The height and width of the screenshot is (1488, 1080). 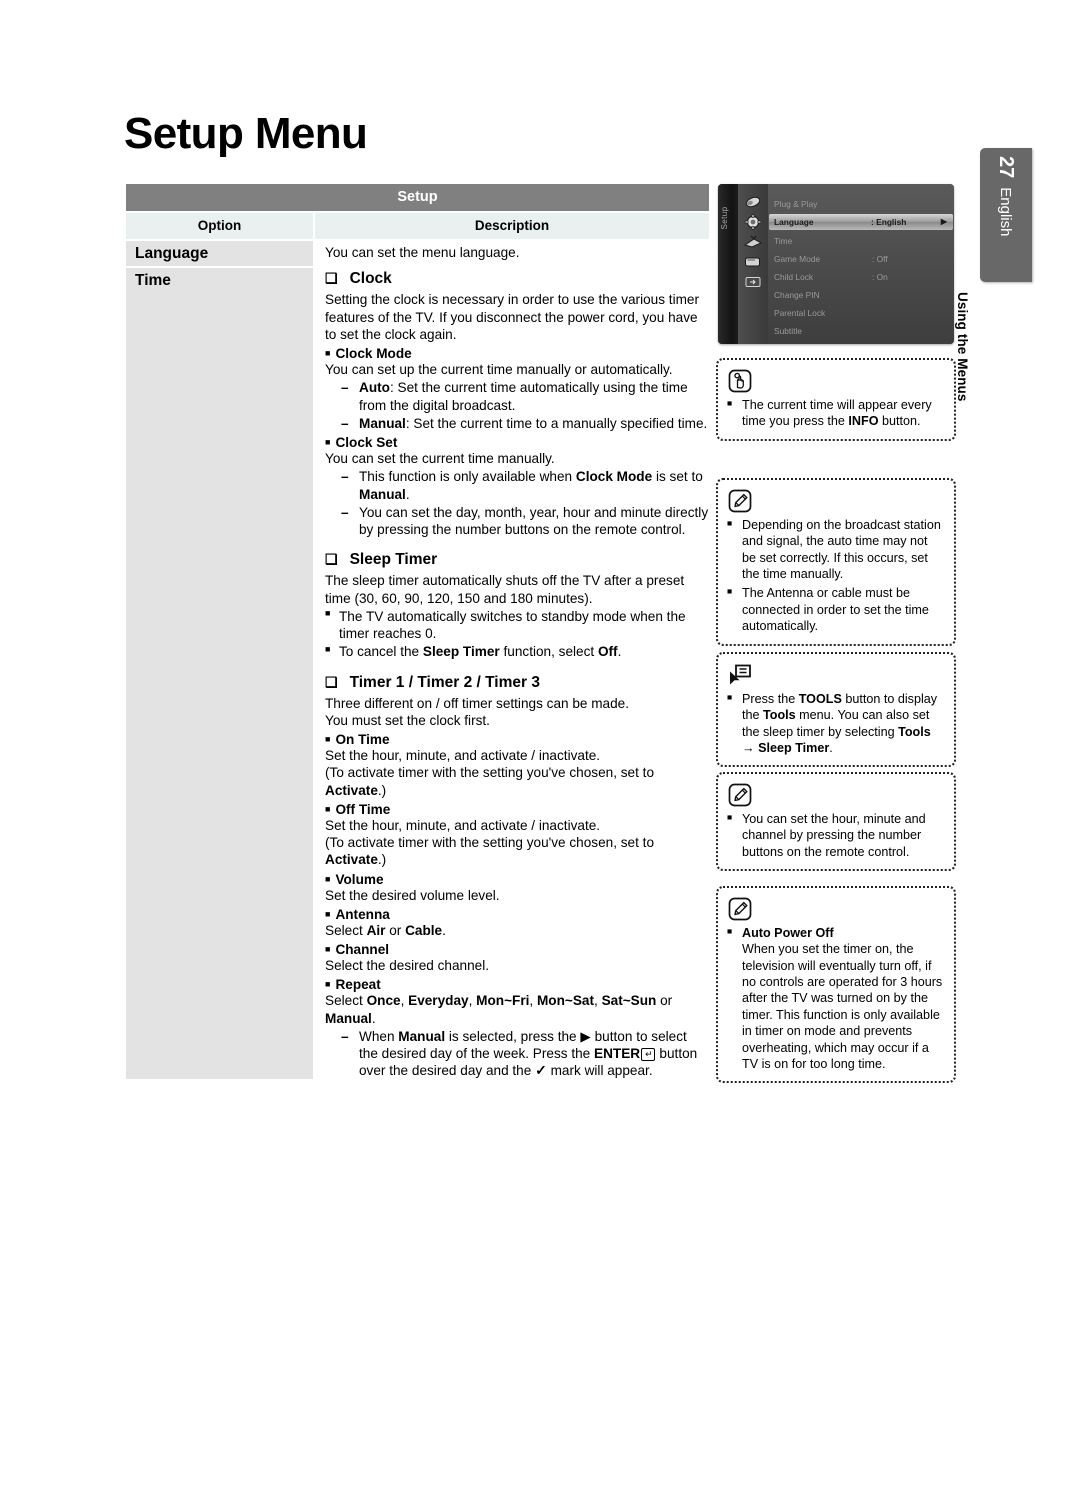 What do you see at coordinates (740, 909) in the screenshot?
I see `note-pencil-icon` at bounding box center [740, 909].